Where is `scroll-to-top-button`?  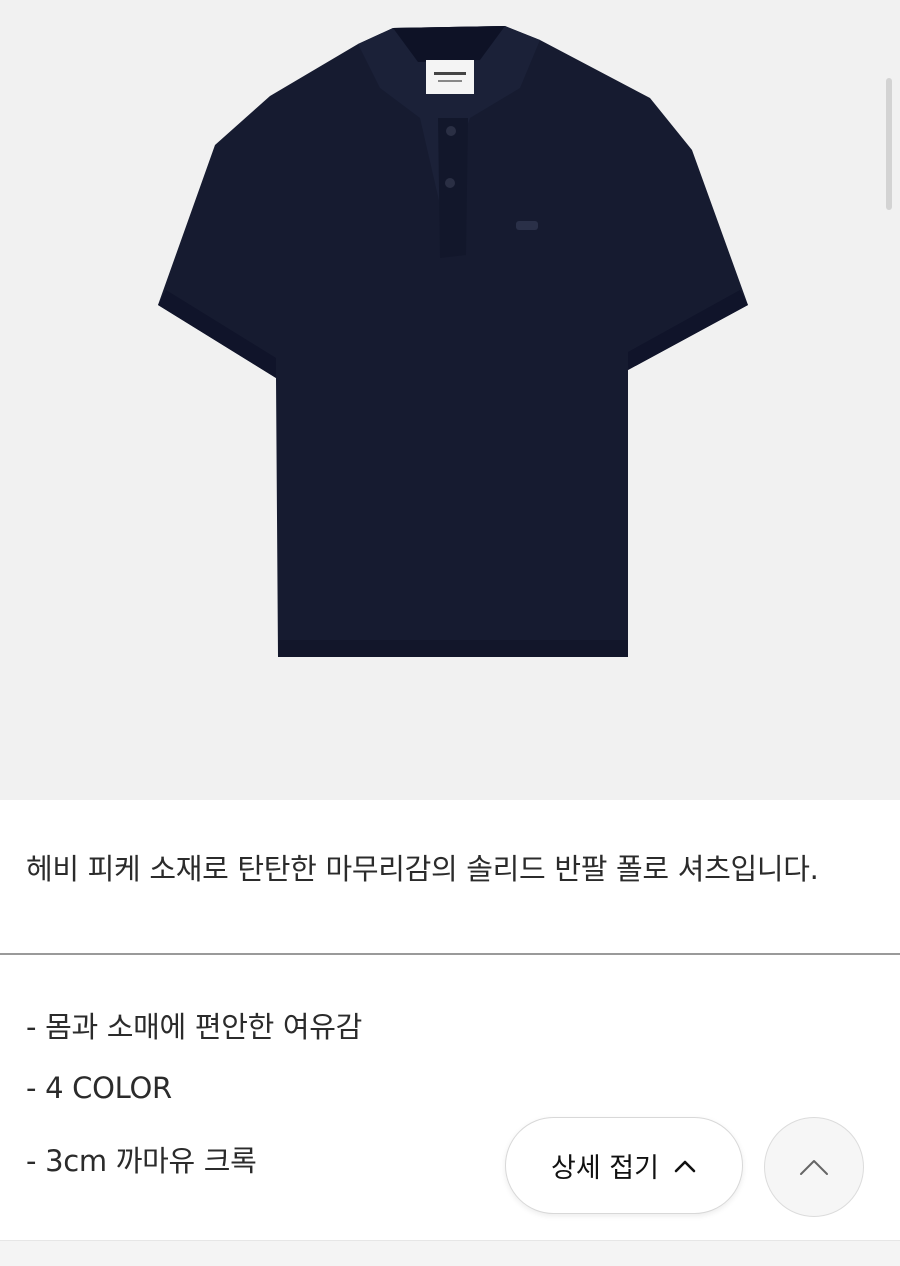 scroll-to-top-button is located at coordinates (814, 1167).